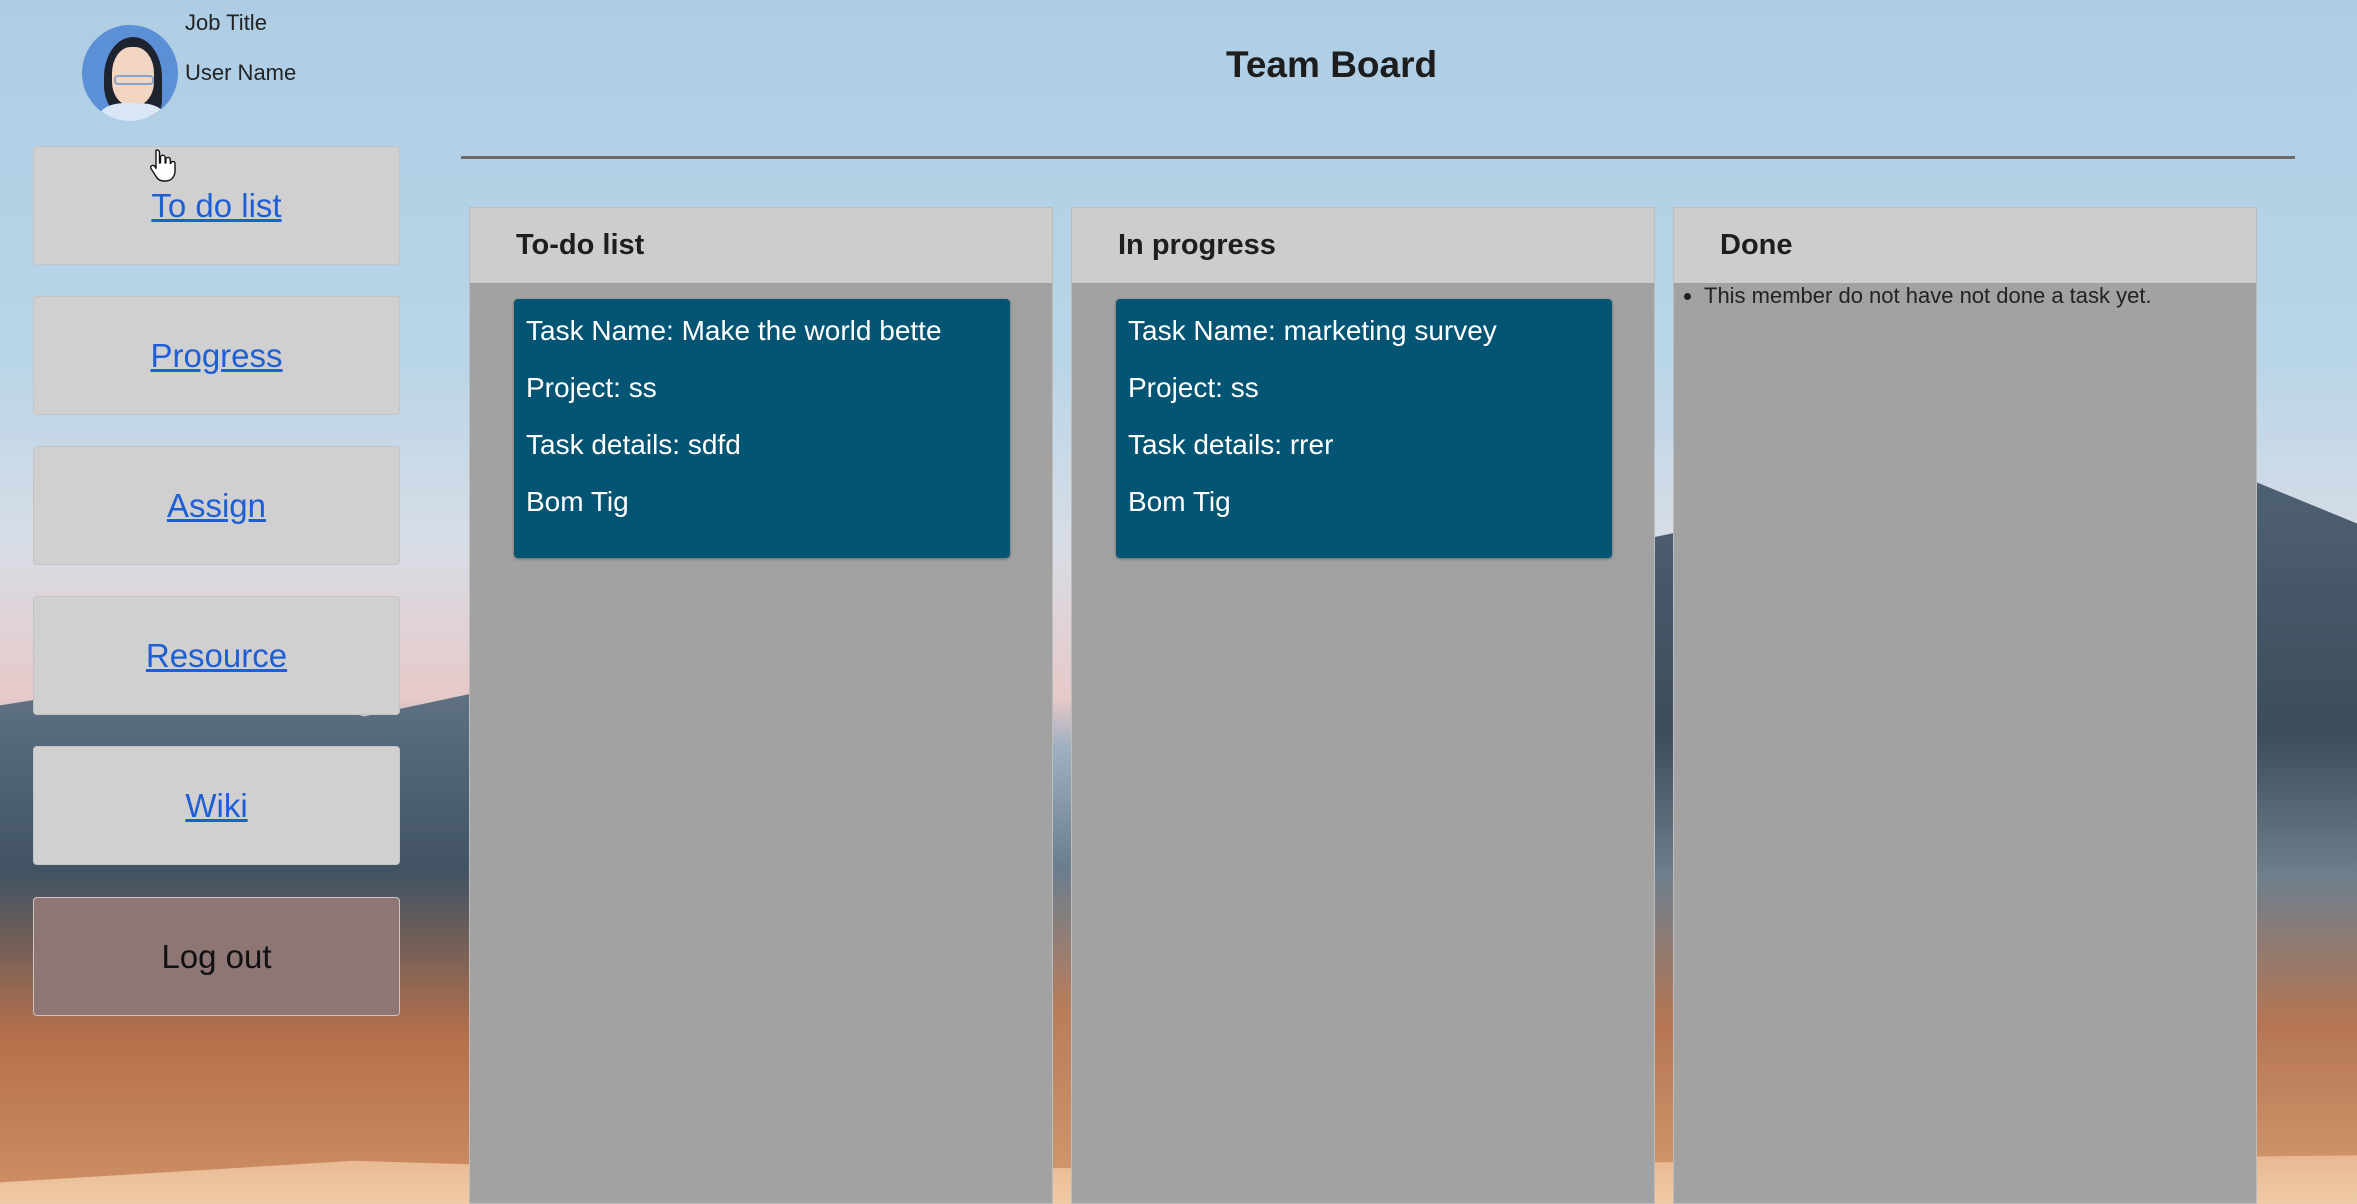  I want to click on hand-cursor-icon, so click(163, 165).